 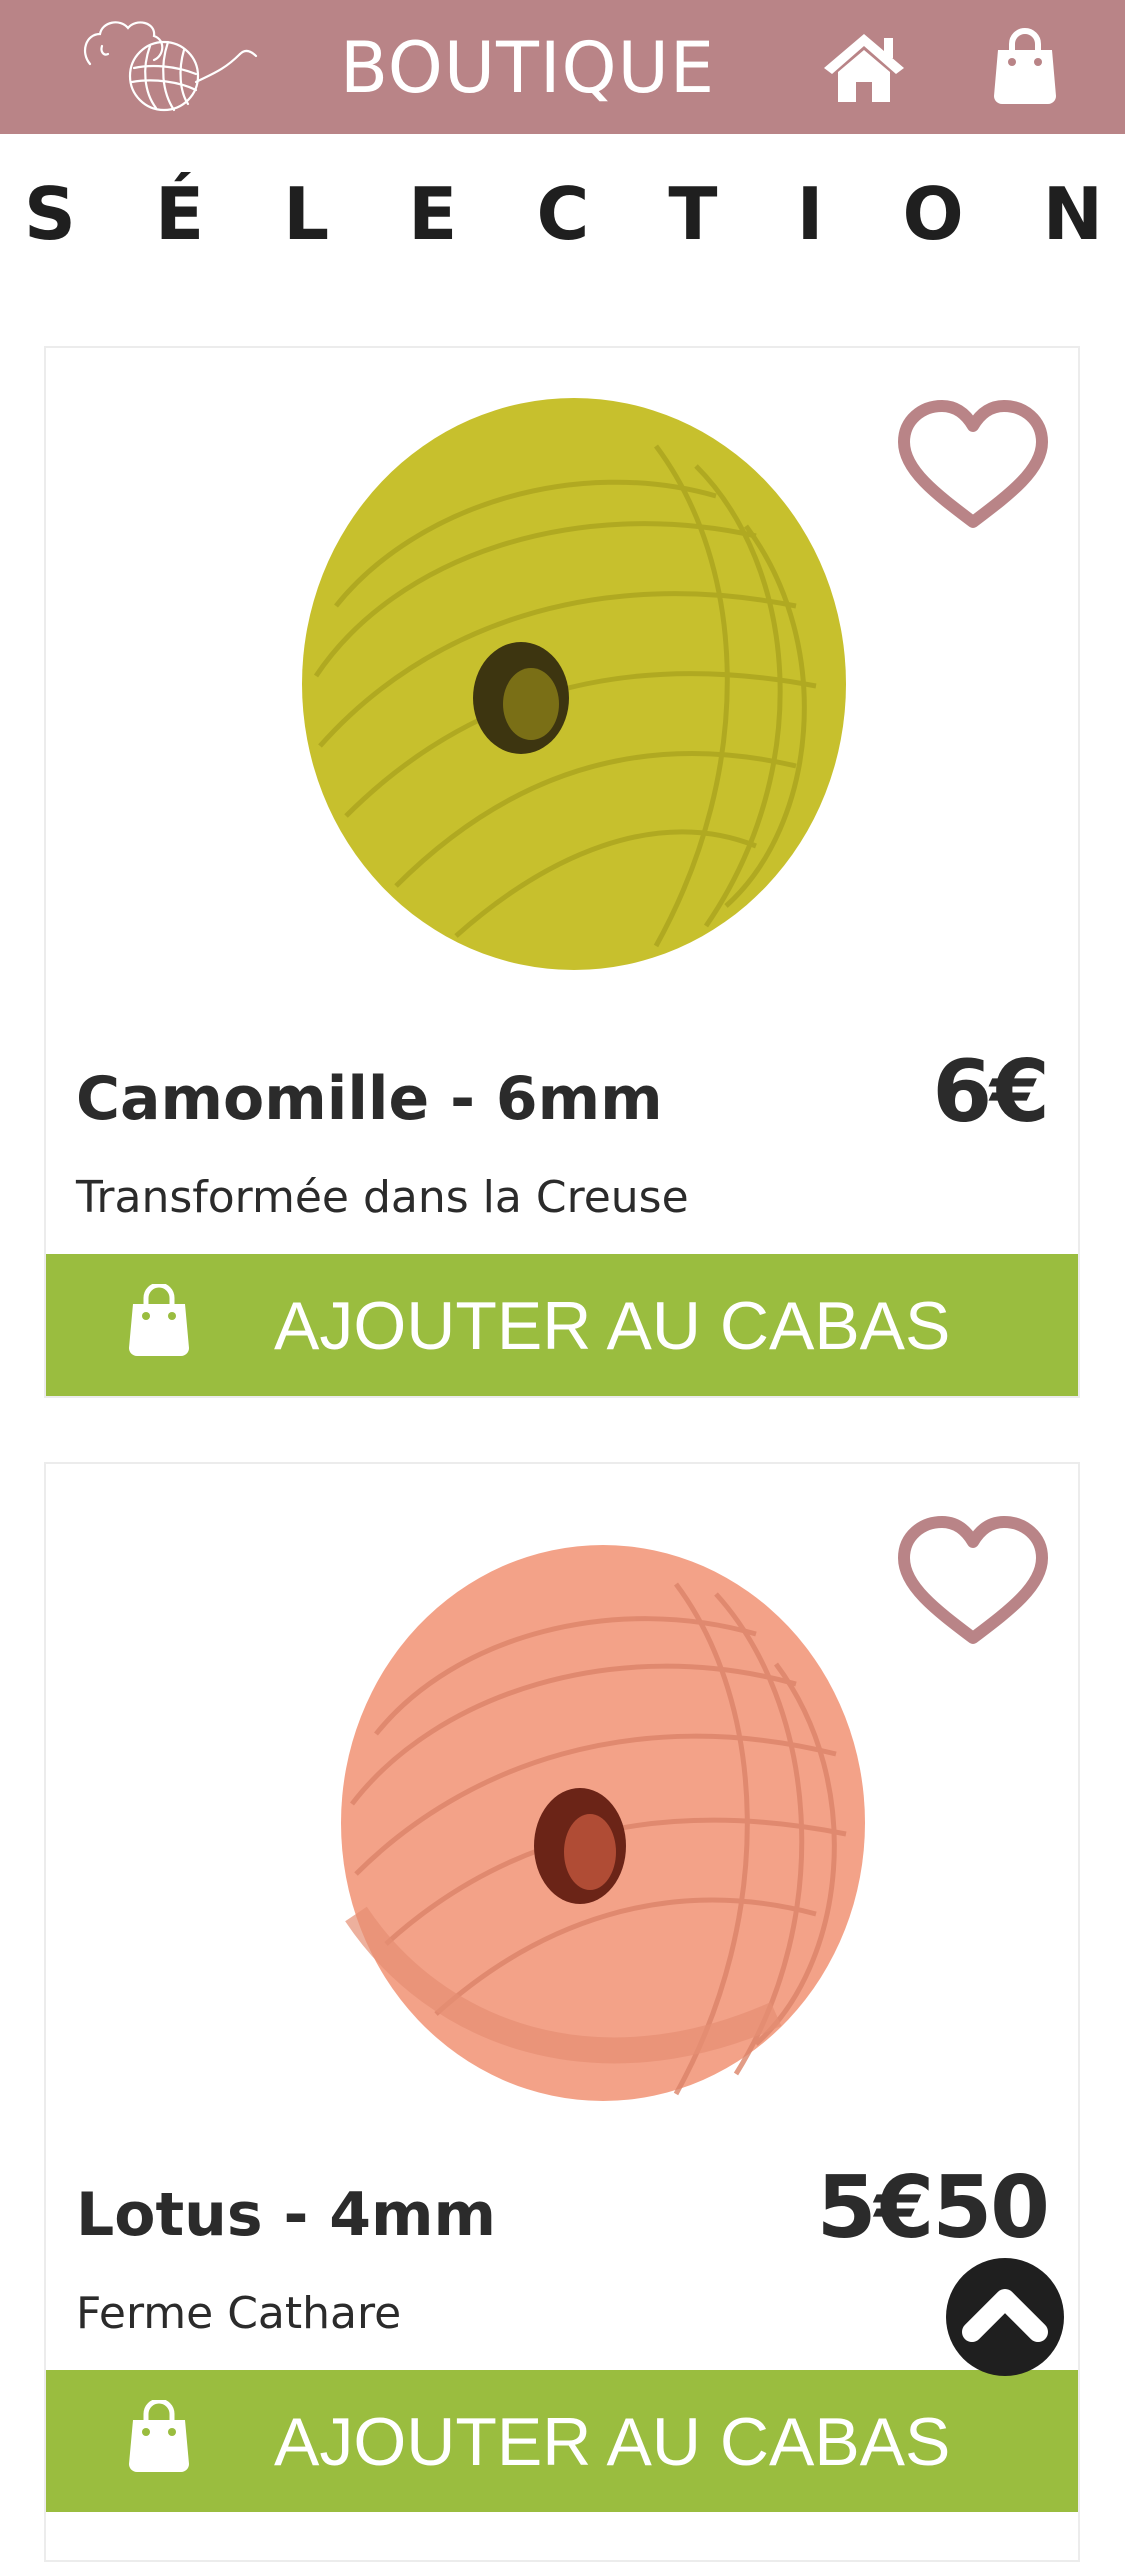 I want to click on product-price: 5€50, so click(x=933, y=2208).